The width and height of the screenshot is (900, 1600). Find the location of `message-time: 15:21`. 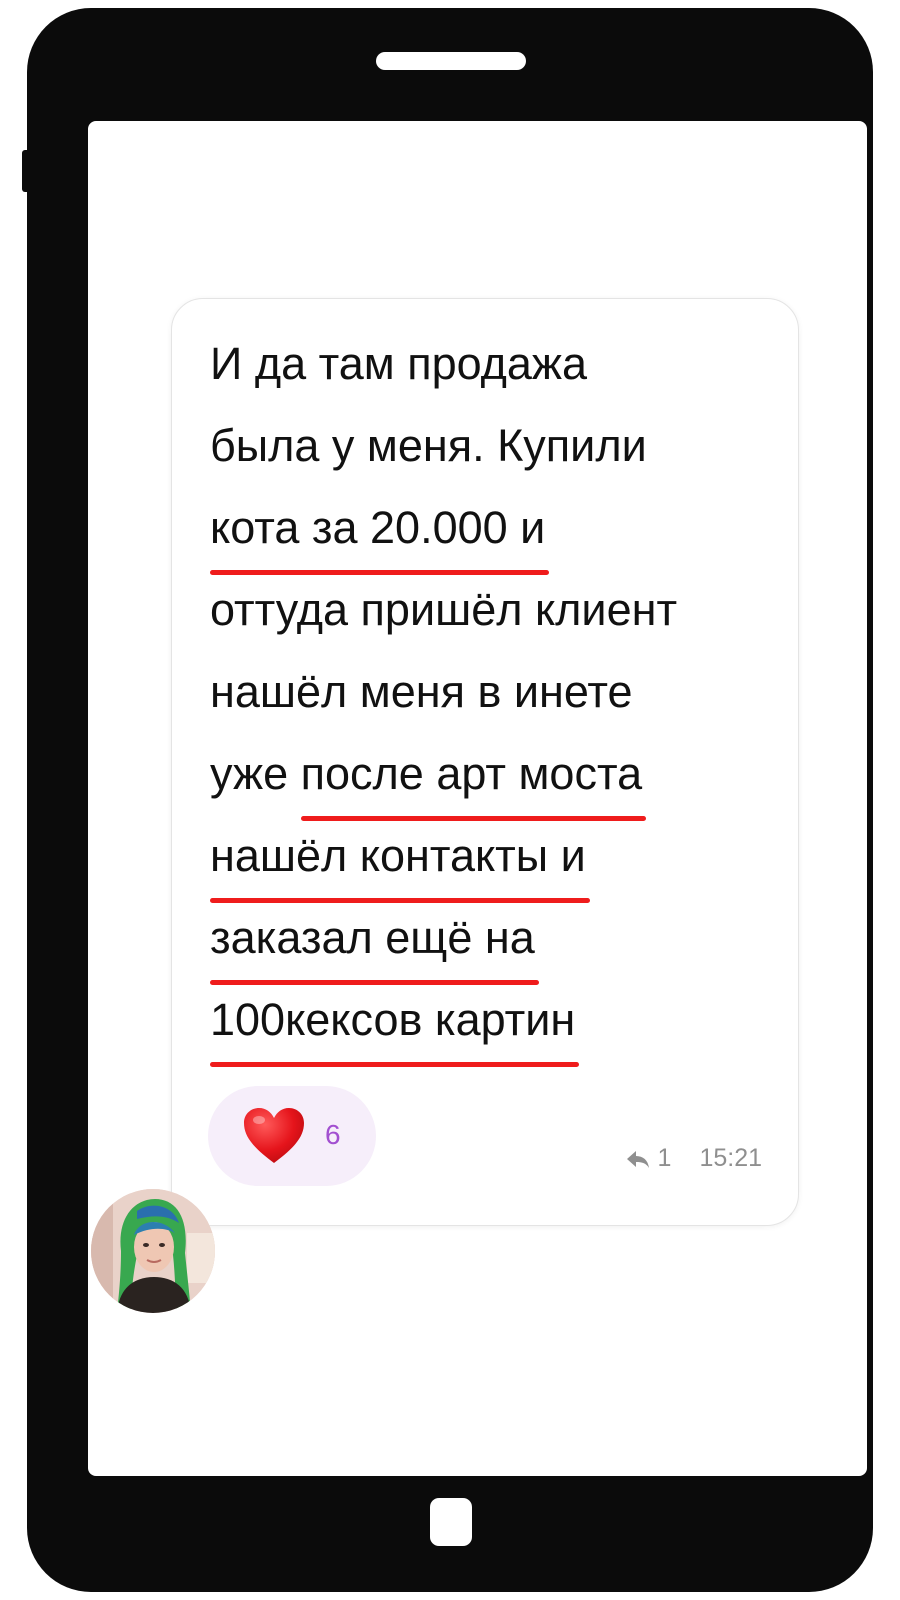

message-time: 15:21 is located at coordinates (730, 1158).